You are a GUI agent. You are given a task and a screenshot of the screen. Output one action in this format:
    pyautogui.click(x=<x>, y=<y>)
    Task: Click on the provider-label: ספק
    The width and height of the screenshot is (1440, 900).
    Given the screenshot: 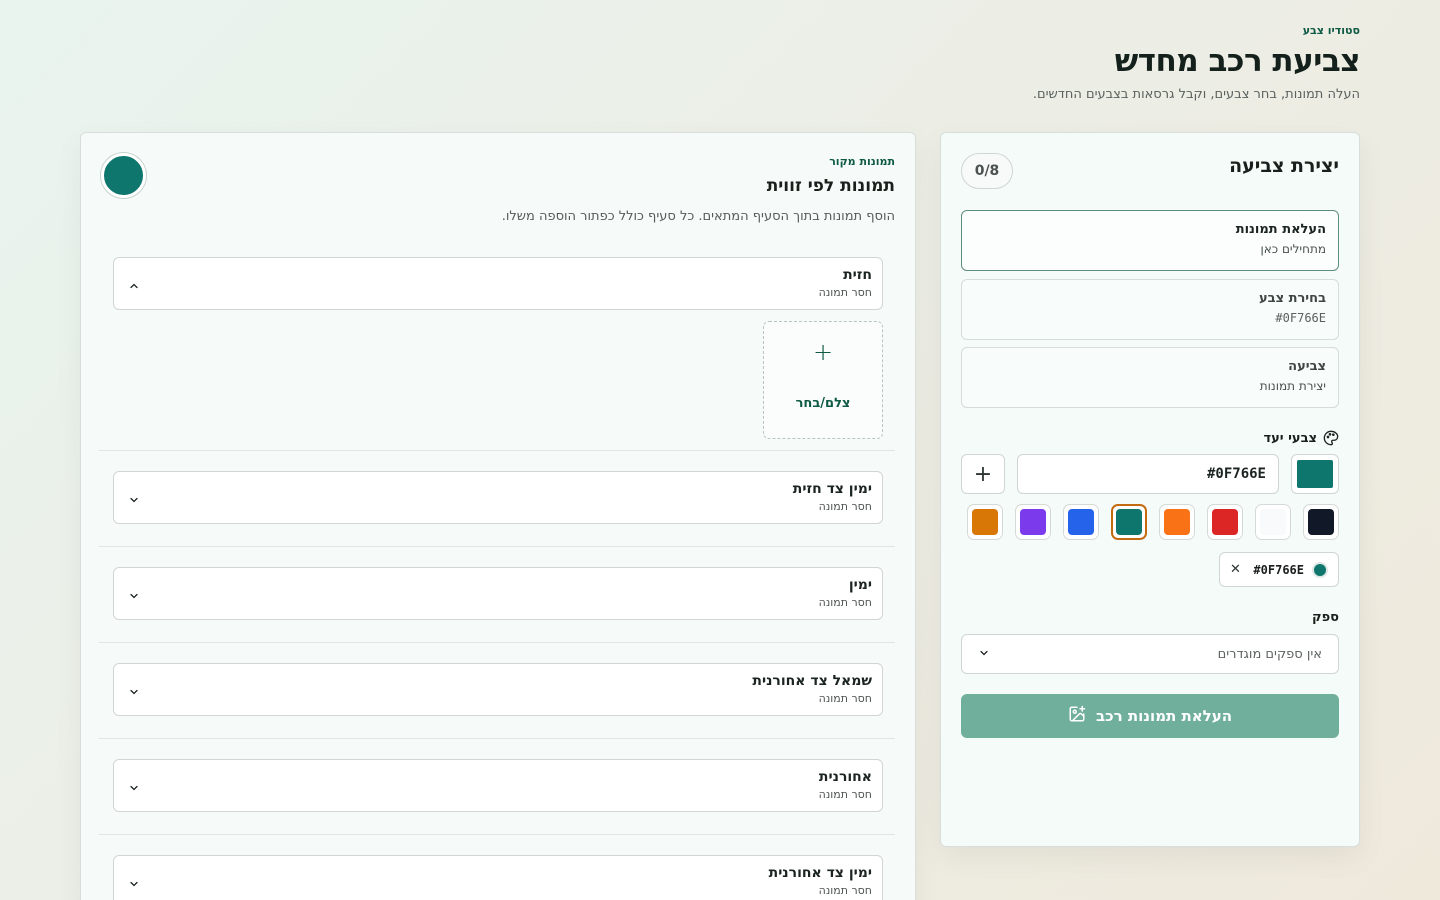 What is the action you would take?
    pyautogui.click(x=1325, y=617)
    